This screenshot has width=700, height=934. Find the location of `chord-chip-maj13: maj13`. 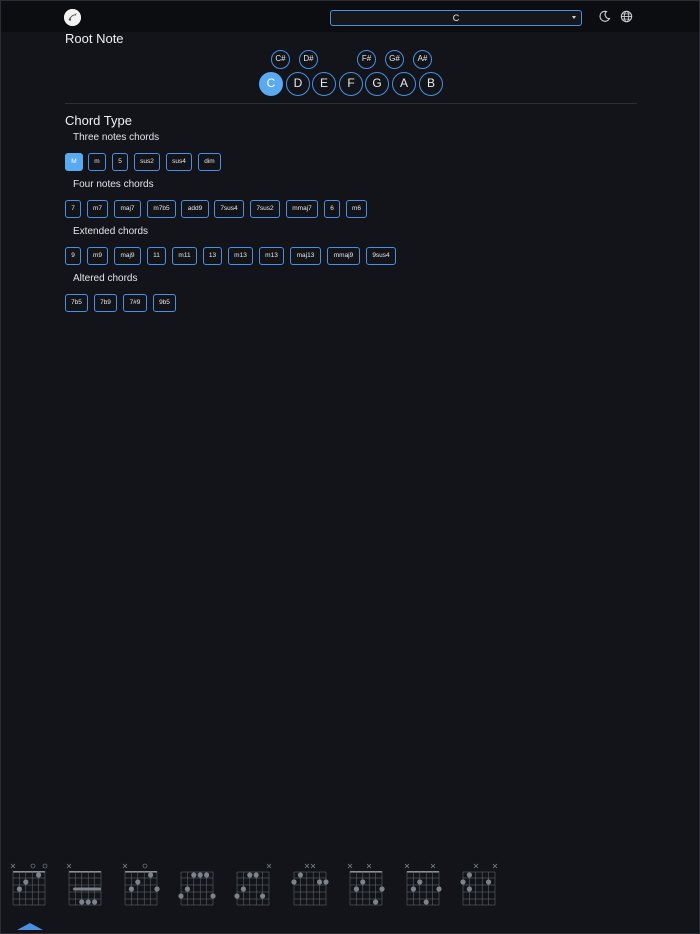

chord-chip-maj13: maj13 is located at coordinates (305, 256).